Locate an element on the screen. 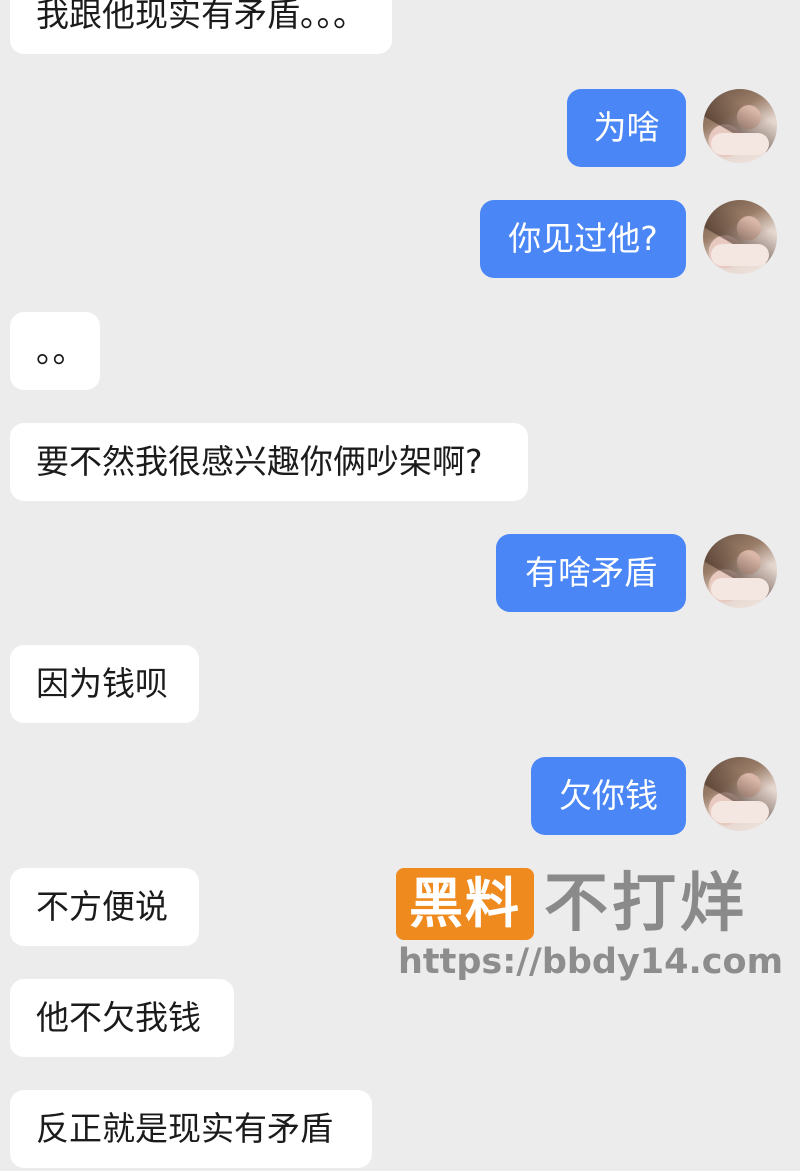 Image resolution: width=800 pixels, height=1171 pixels. message-bubble-incoming: 不方便说 is located at coordinates (104, 907).